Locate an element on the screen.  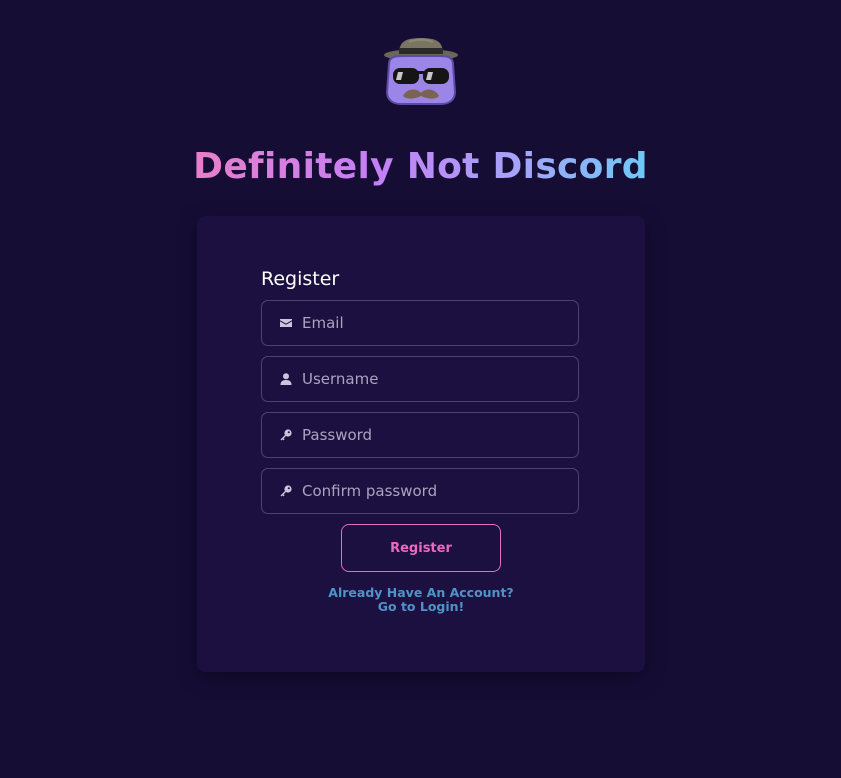
username-input is located at coordinates (437, 379).